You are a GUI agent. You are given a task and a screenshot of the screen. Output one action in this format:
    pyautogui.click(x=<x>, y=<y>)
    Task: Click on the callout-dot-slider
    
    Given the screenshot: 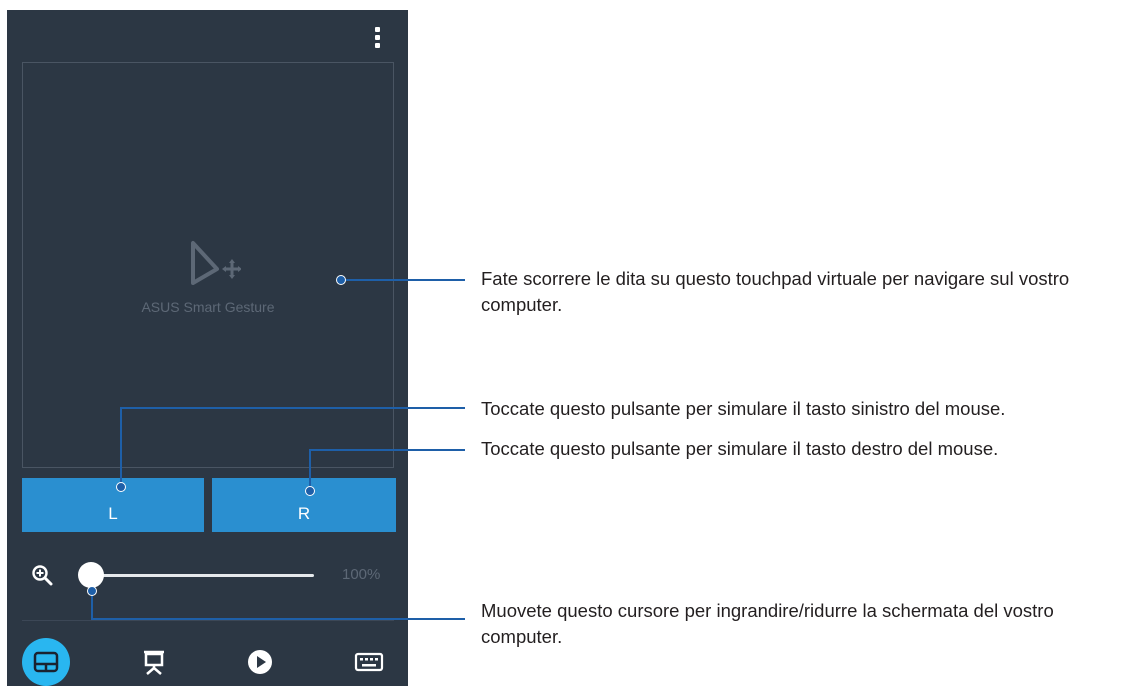 What is the action you would take?
    pyautogui.click(x=92, y=591)
    